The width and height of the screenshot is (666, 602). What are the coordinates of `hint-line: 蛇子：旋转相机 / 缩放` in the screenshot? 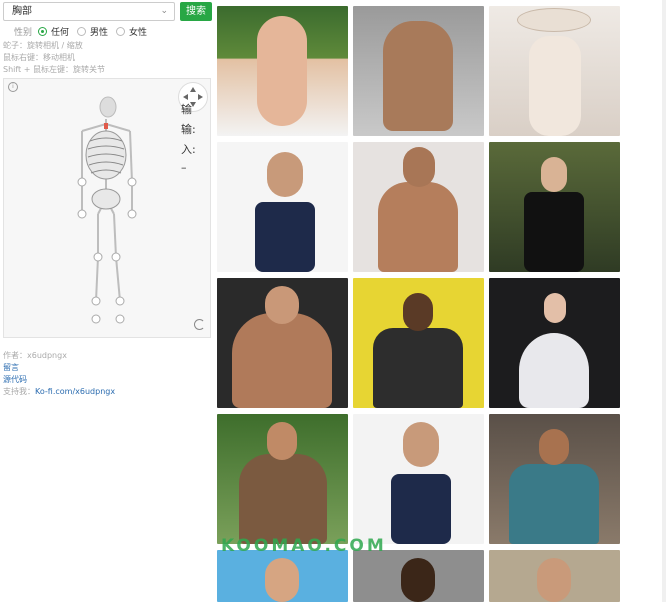 It's located at (43, 45).